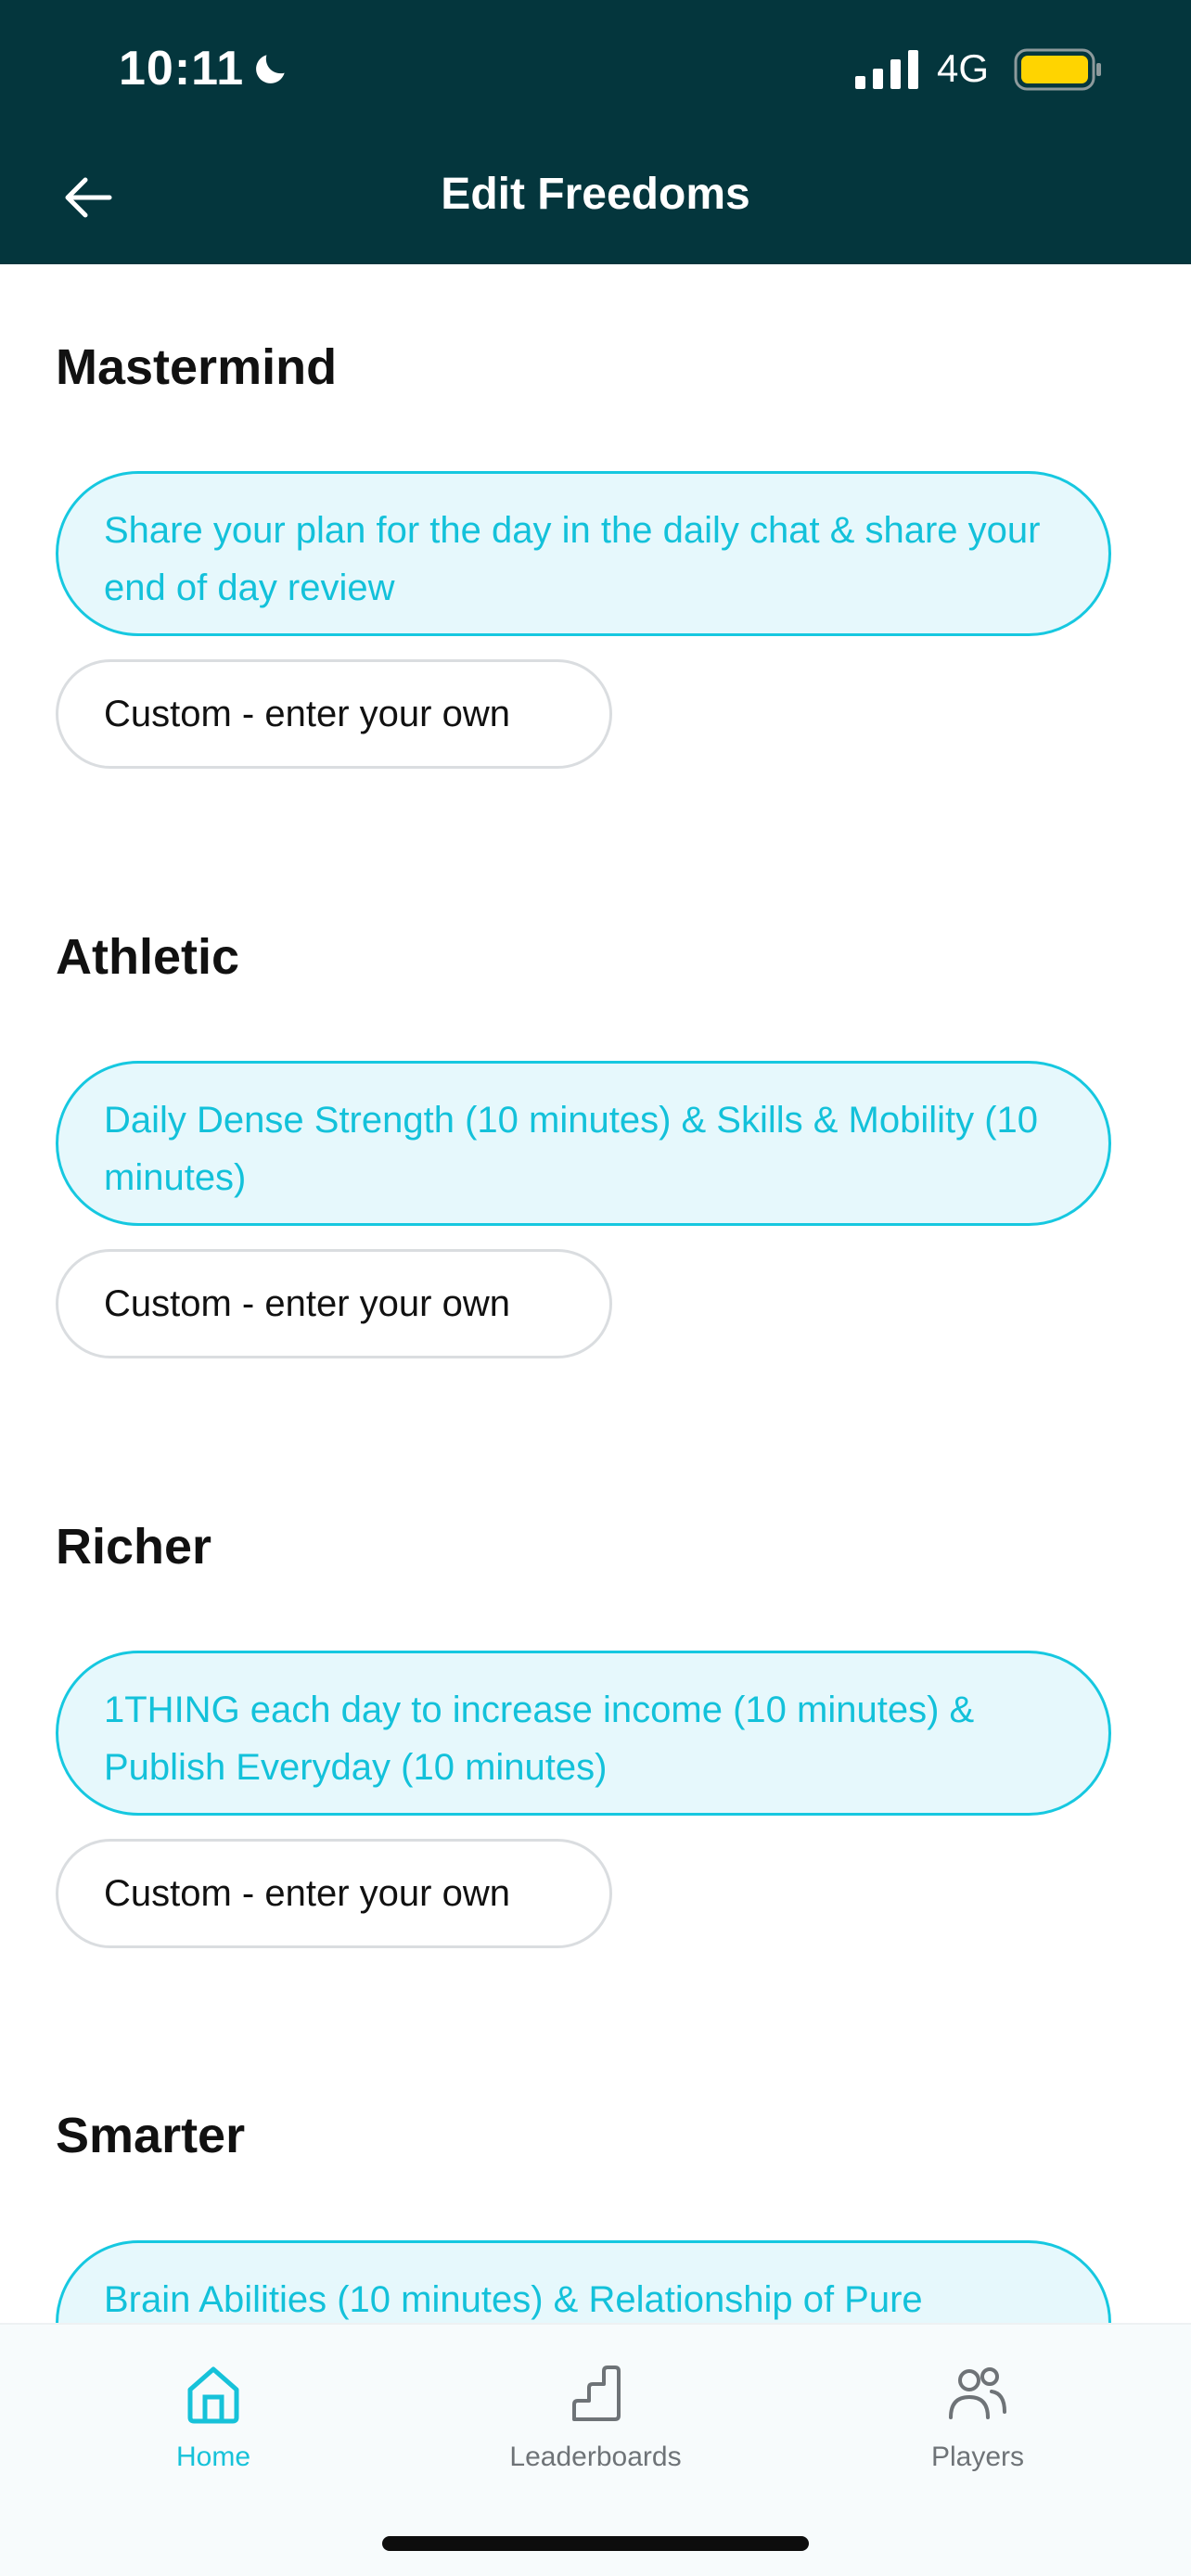 The width and height of the screenshot is (1191, 2576). Describe the element at coordinates (148, 957) in the screenshot. I see `section-title-athletic: Athletic` at that location.